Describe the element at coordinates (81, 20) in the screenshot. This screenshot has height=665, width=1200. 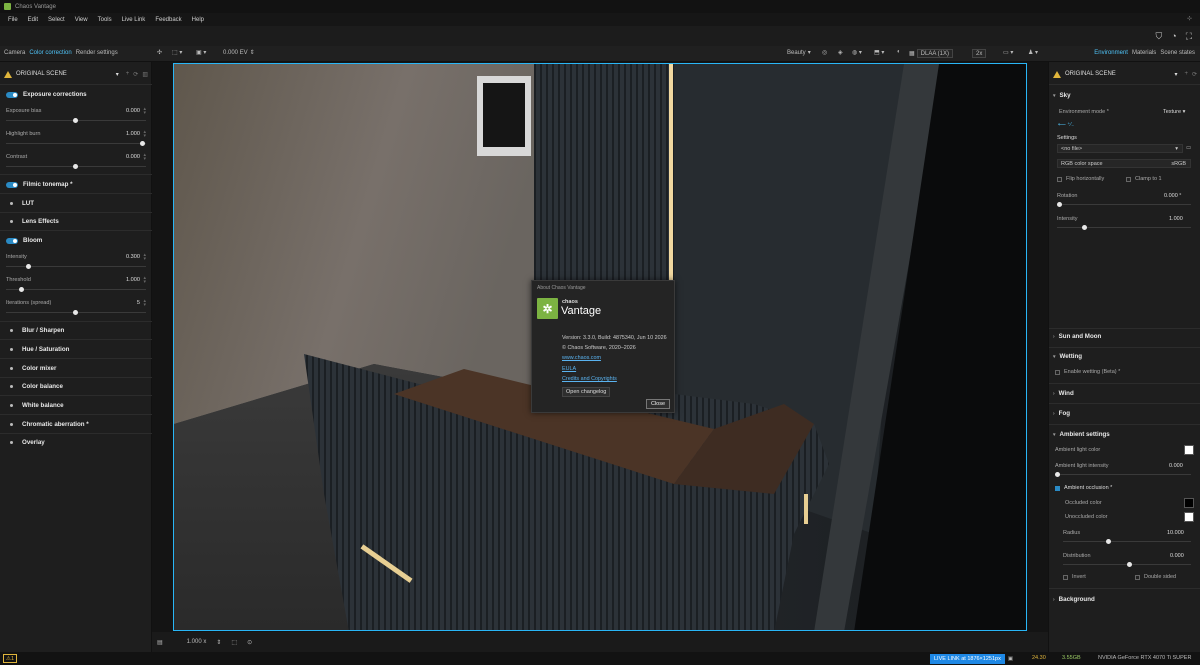
I see `menu-view: View` at that location.